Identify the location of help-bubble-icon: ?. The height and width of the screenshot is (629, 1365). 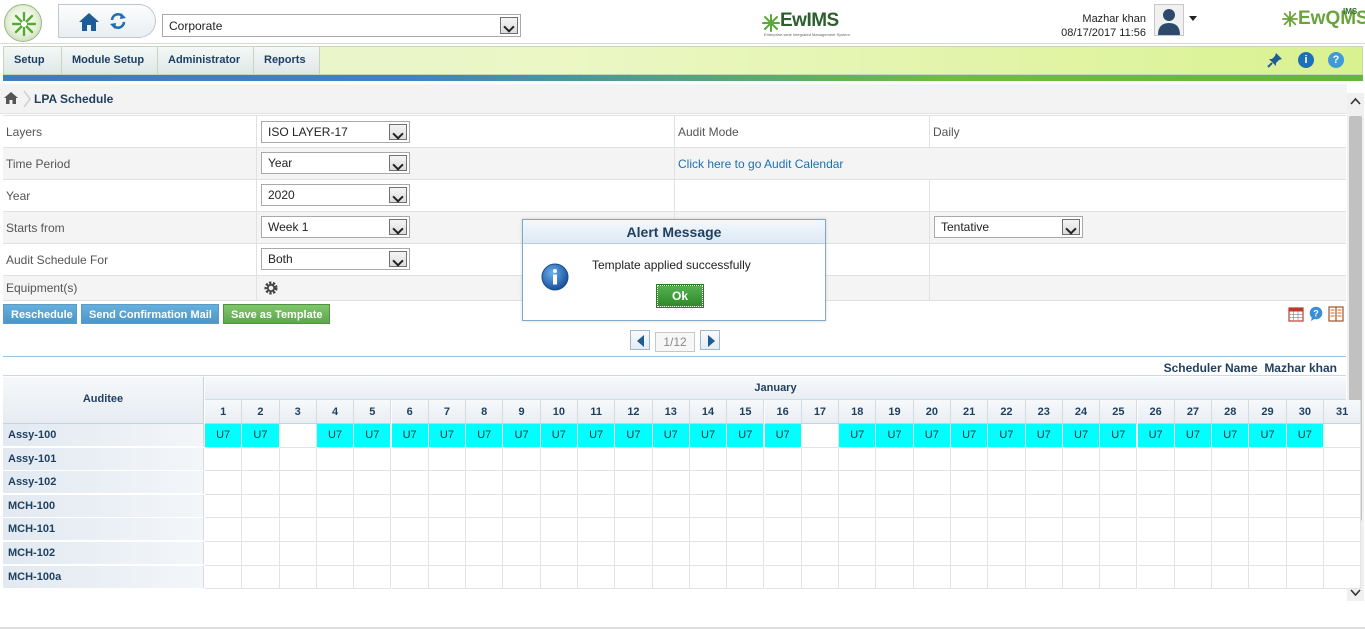
(1316, 314).